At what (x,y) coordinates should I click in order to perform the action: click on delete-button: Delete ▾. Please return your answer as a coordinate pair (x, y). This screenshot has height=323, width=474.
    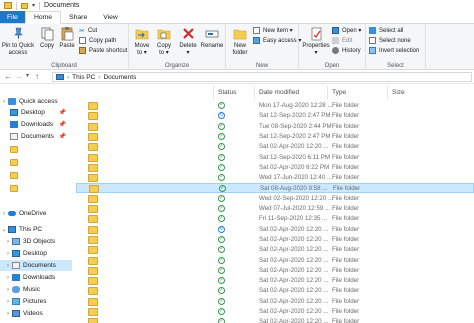
    Looking at the image, I should click on (188, 41).